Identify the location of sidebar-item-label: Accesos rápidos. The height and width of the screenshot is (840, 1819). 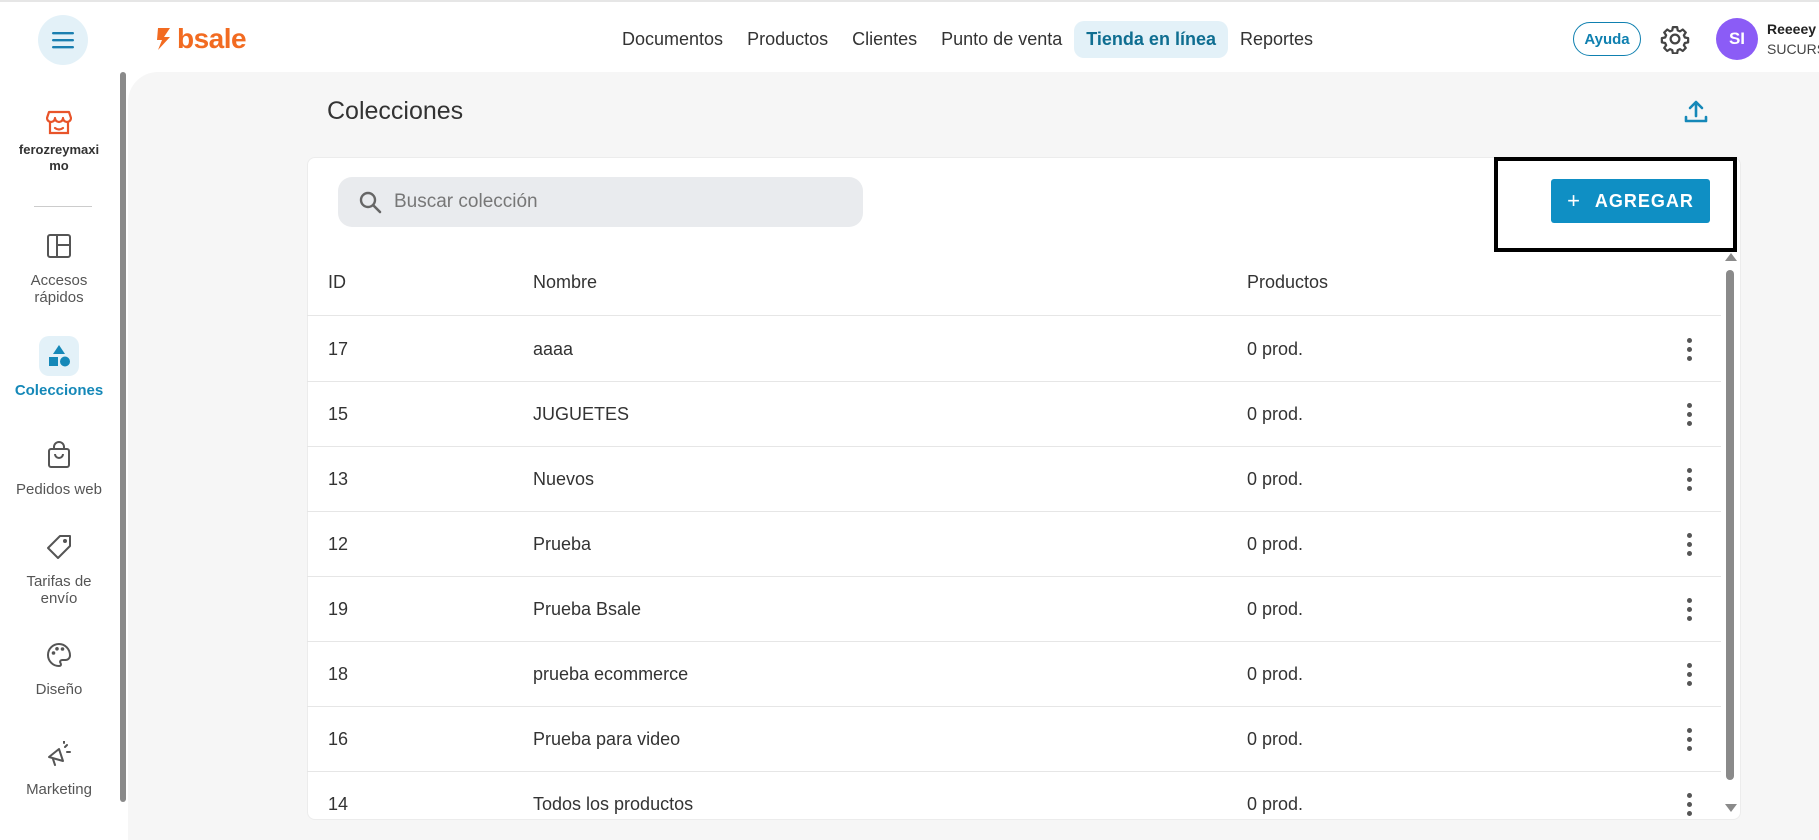
(59, 289).